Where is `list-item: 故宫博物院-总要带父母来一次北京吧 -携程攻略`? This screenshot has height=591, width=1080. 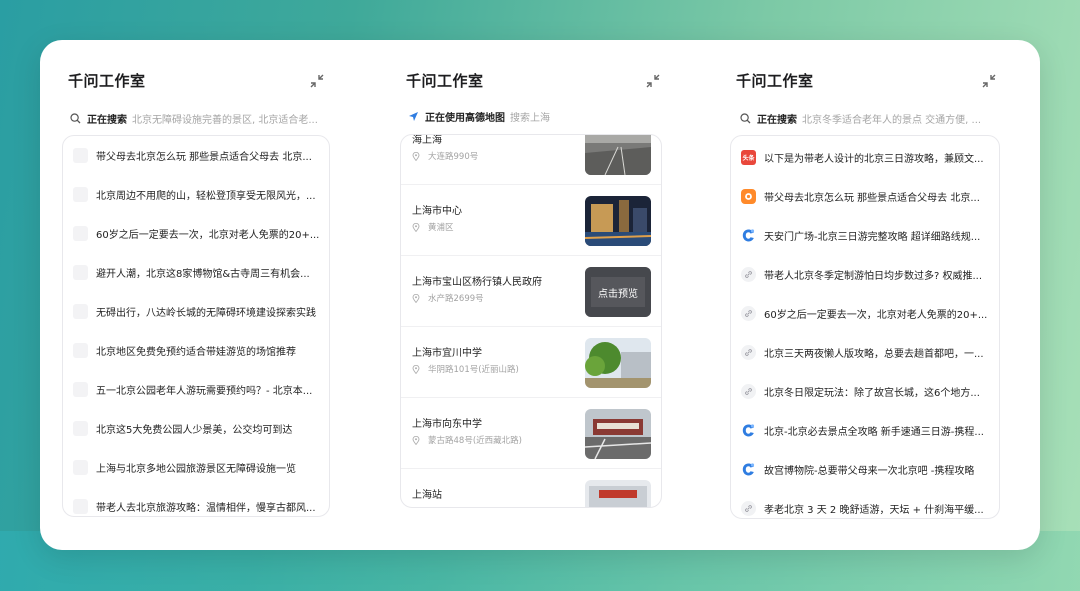 list-item: 故宫博物院-总要带父母来一次北京吧 -携程攻略 is located at coordinates (865, 469).